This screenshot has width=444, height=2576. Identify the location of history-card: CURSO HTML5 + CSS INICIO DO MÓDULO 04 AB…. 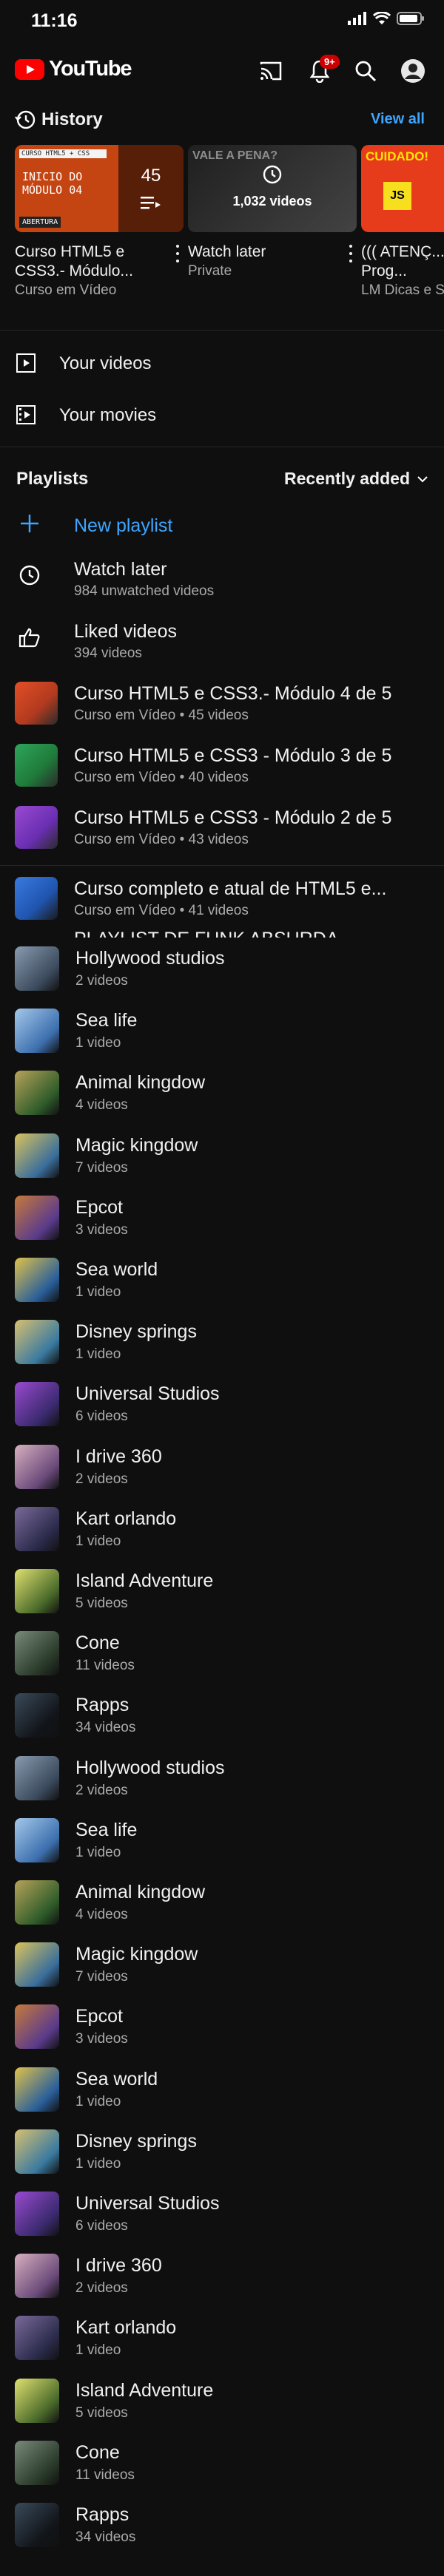
(99, 222).